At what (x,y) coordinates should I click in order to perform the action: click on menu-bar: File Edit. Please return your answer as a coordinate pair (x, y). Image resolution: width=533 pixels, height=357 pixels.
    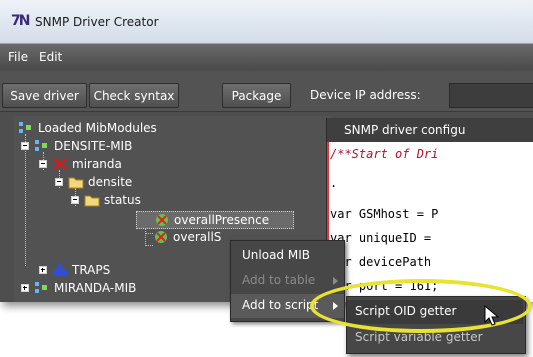
    Looking at the image, I should click on (266, 57).